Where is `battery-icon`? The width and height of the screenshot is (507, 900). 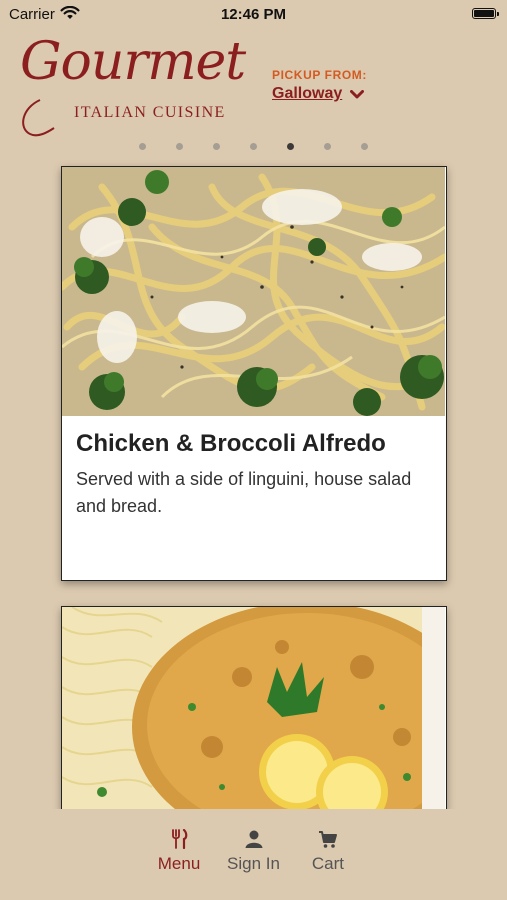 battery-icon is located at coordinates (485, 13).